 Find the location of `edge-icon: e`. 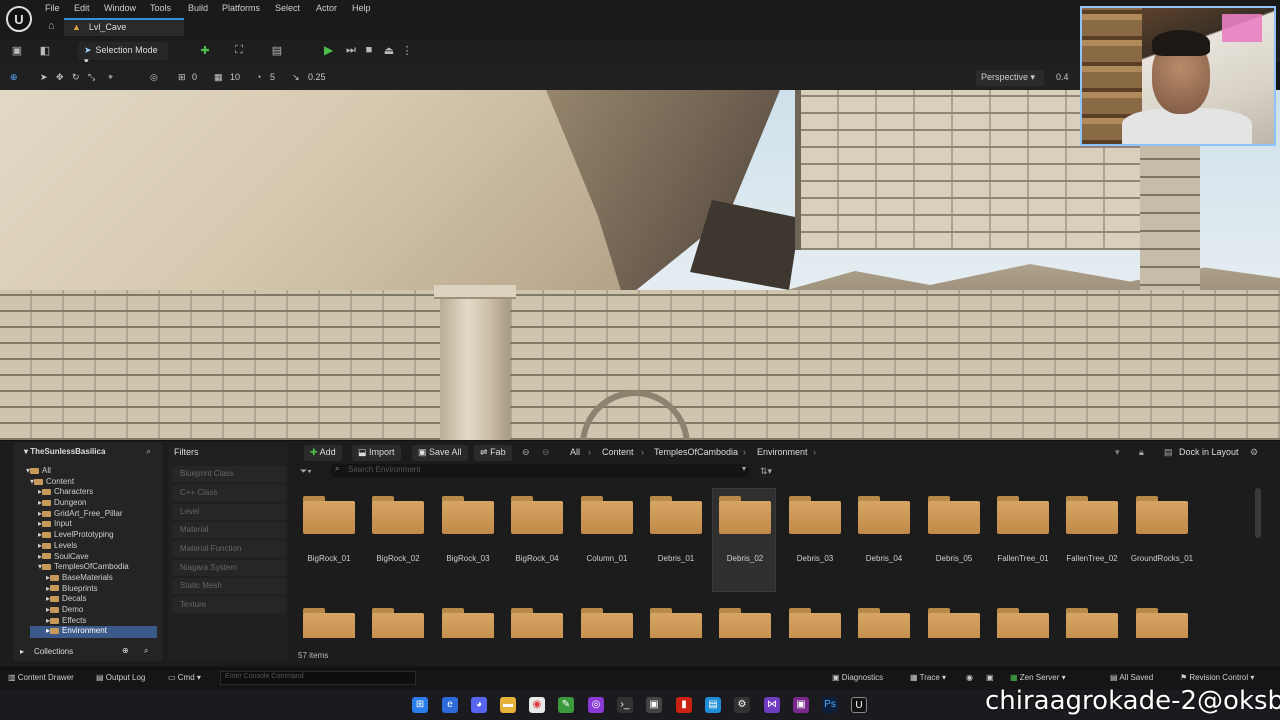

edge-icon: e is located at coordinates (450, 705).